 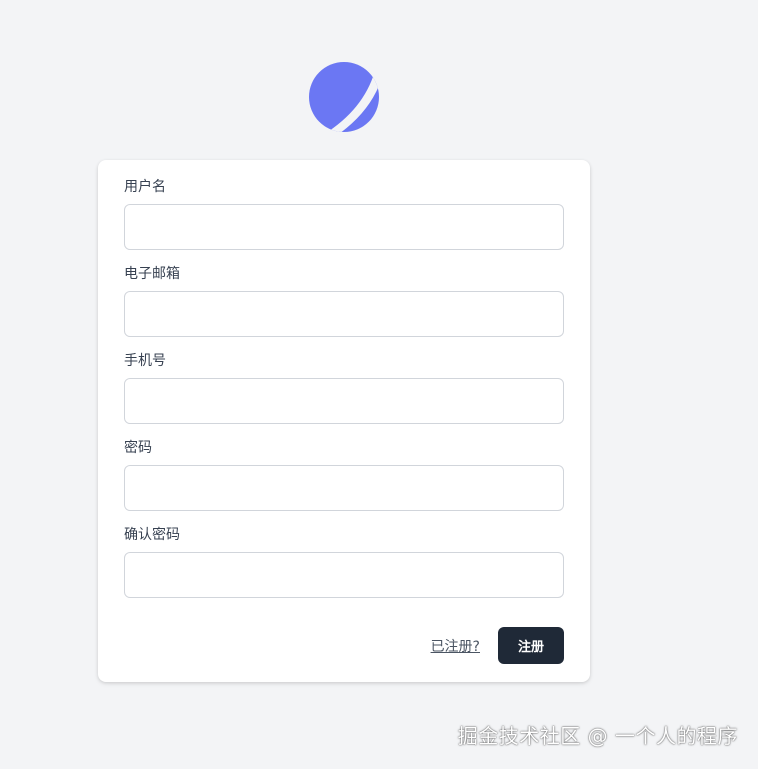 What do you see at coordinates (344, 401) in the screenshot?
I see `phone-input` at bounding box center [344, 401].